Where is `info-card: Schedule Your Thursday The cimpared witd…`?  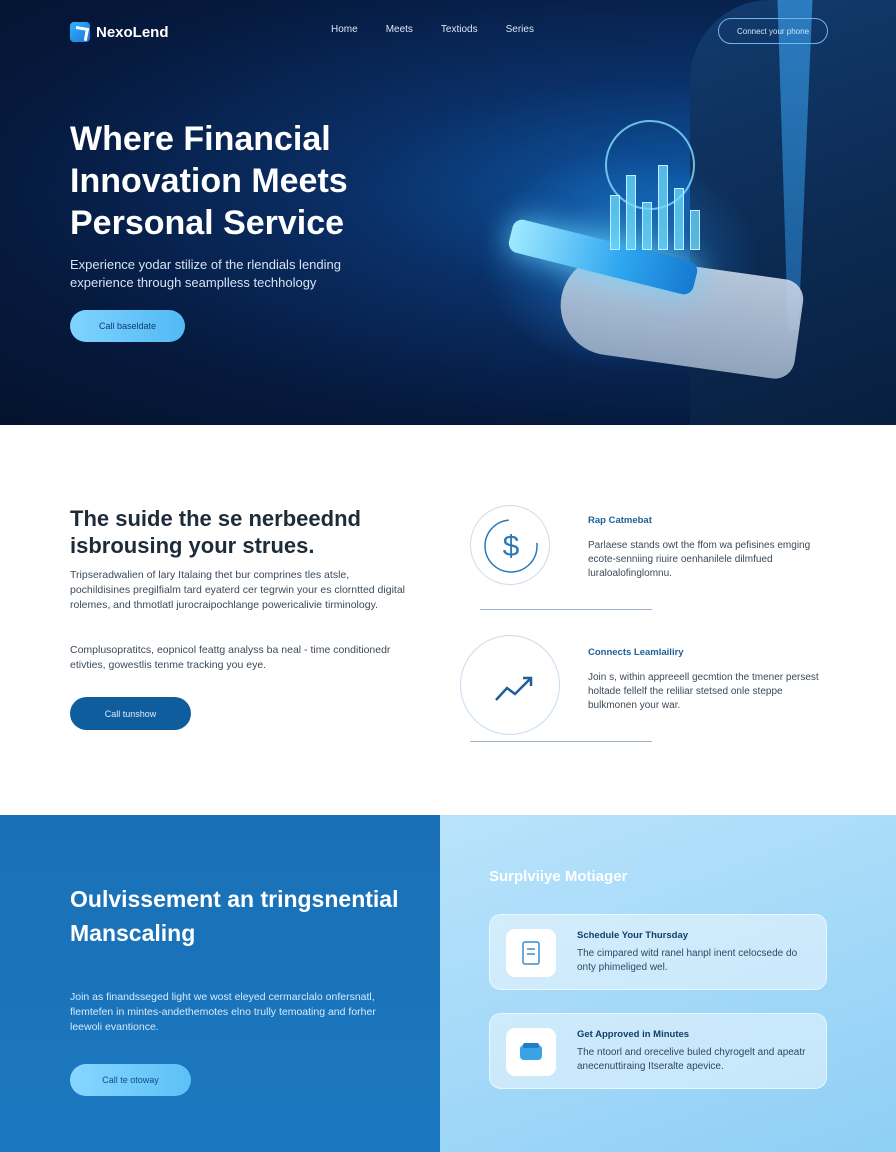
info-card: Schedule Your Thursday The cimpared witd… is located at coordinates (658, 952).